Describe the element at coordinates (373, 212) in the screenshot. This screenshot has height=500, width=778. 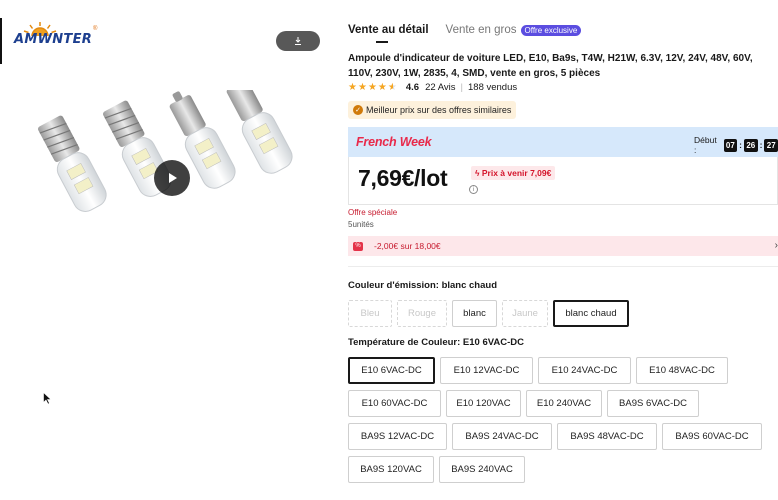
I see `special-offer-label: Offre spéciale` at that location.